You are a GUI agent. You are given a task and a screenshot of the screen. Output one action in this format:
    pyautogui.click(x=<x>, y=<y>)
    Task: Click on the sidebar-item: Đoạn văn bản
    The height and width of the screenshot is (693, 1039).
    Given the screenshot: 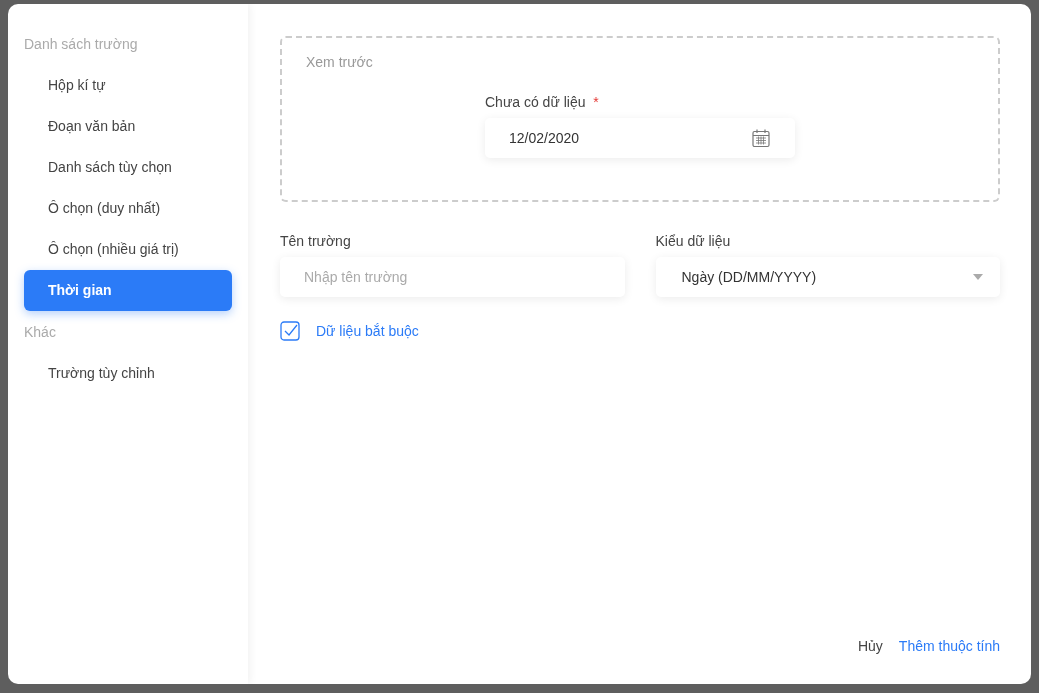 What is the action you would take?
    pyautogui.click(x=128, y=126)
    